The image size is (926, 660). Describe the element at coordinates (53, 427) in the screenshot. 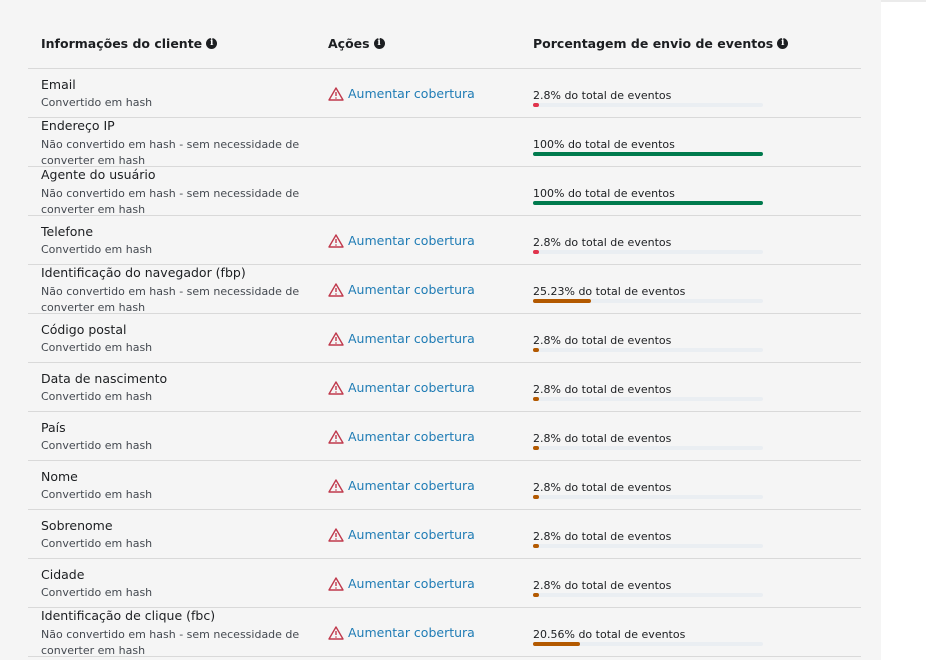

I see `customer-info-name: País` at that location.